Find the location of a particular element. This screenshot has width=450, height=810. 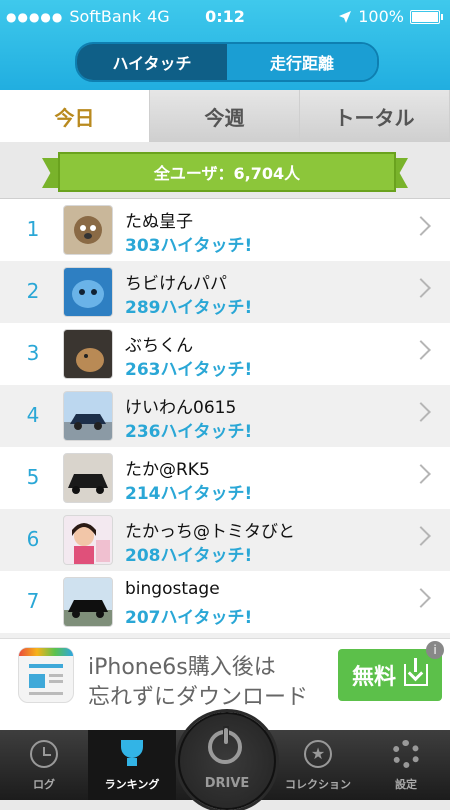

high-touch-count: 214ハイタッチ! is located at coordinates (189, 494).